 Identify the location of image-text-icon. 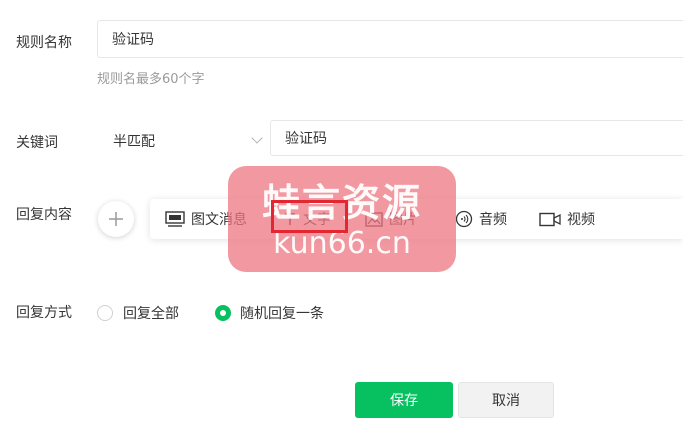
(175, 219).